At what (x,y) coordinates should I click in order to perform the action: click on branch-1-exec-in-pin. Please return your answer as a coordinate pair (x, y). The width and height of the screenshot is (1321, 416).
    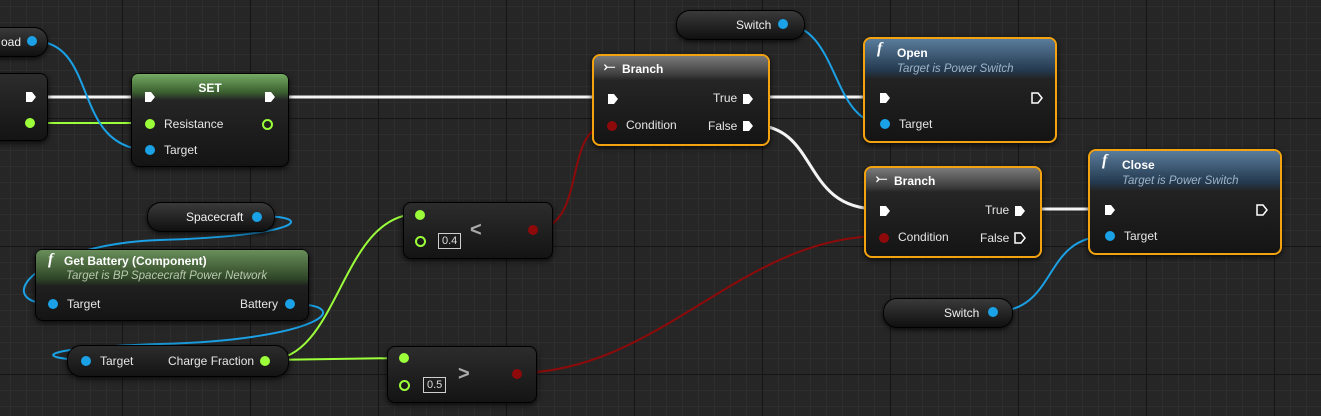
    Looking at the image, I should click on (613, 99).